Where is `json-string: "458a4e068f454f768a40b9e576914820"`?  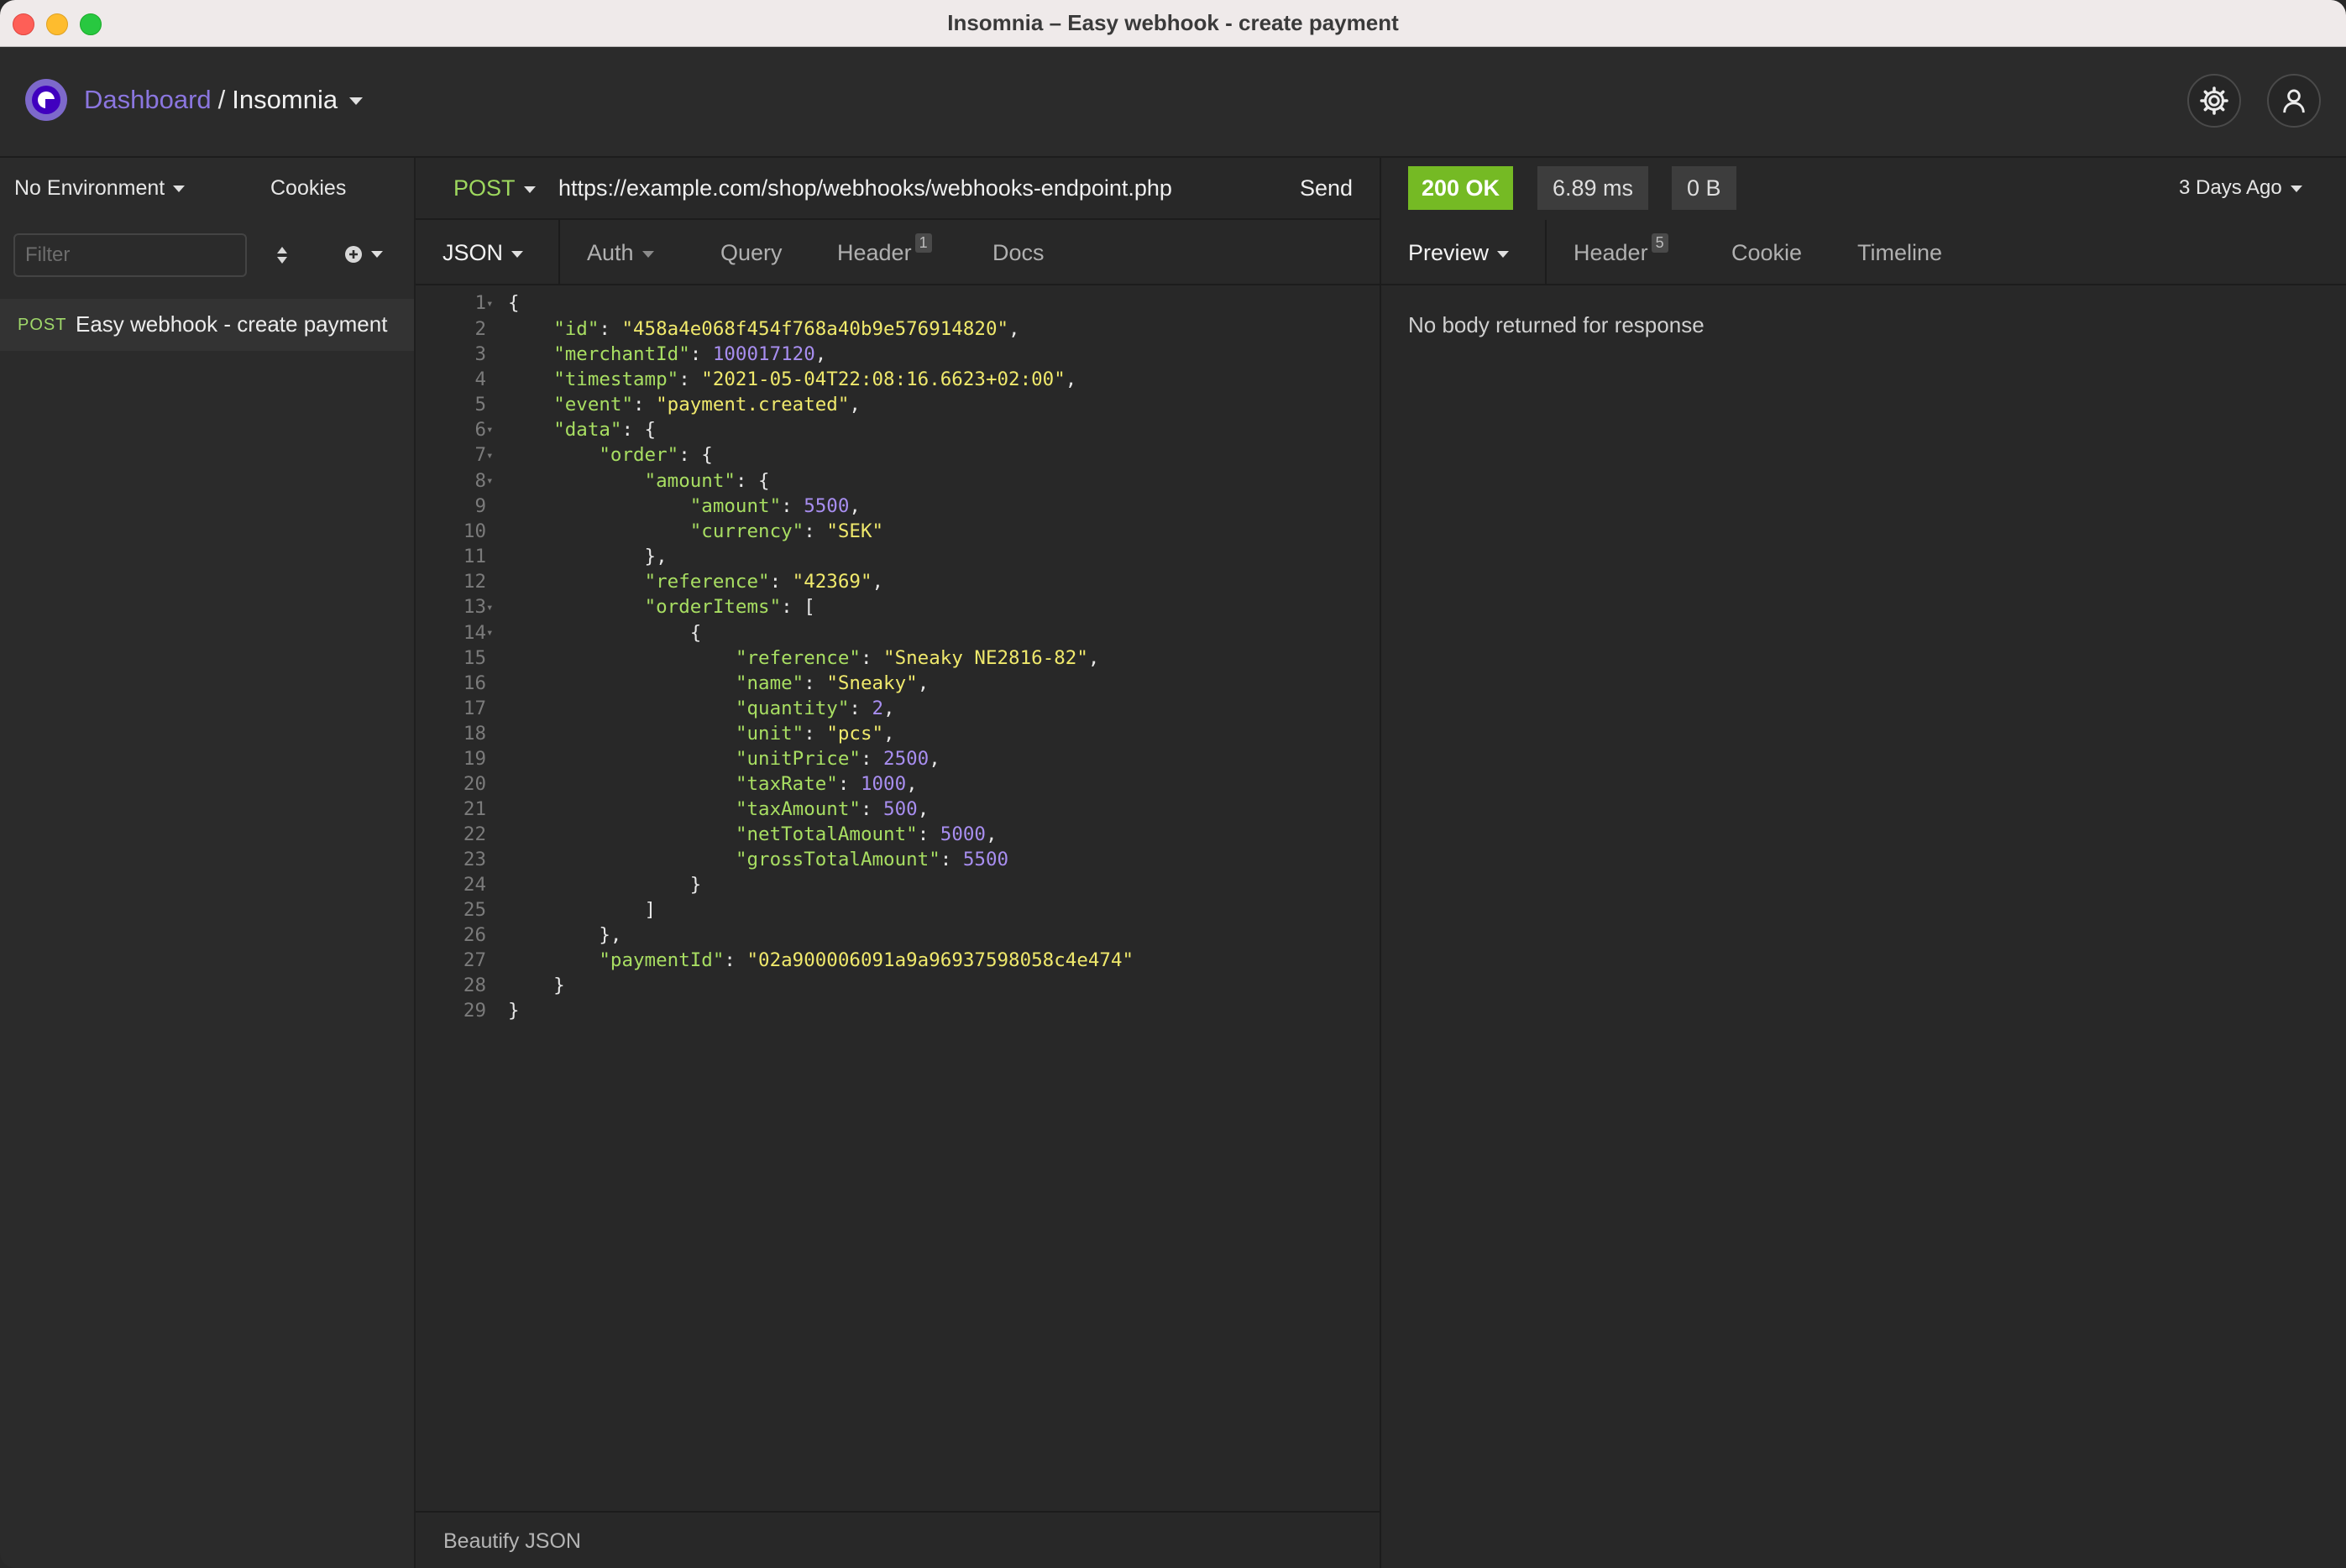
json-string: "458a4e068f454f768a40b9e576914820" is located at coordinates (815, 328).